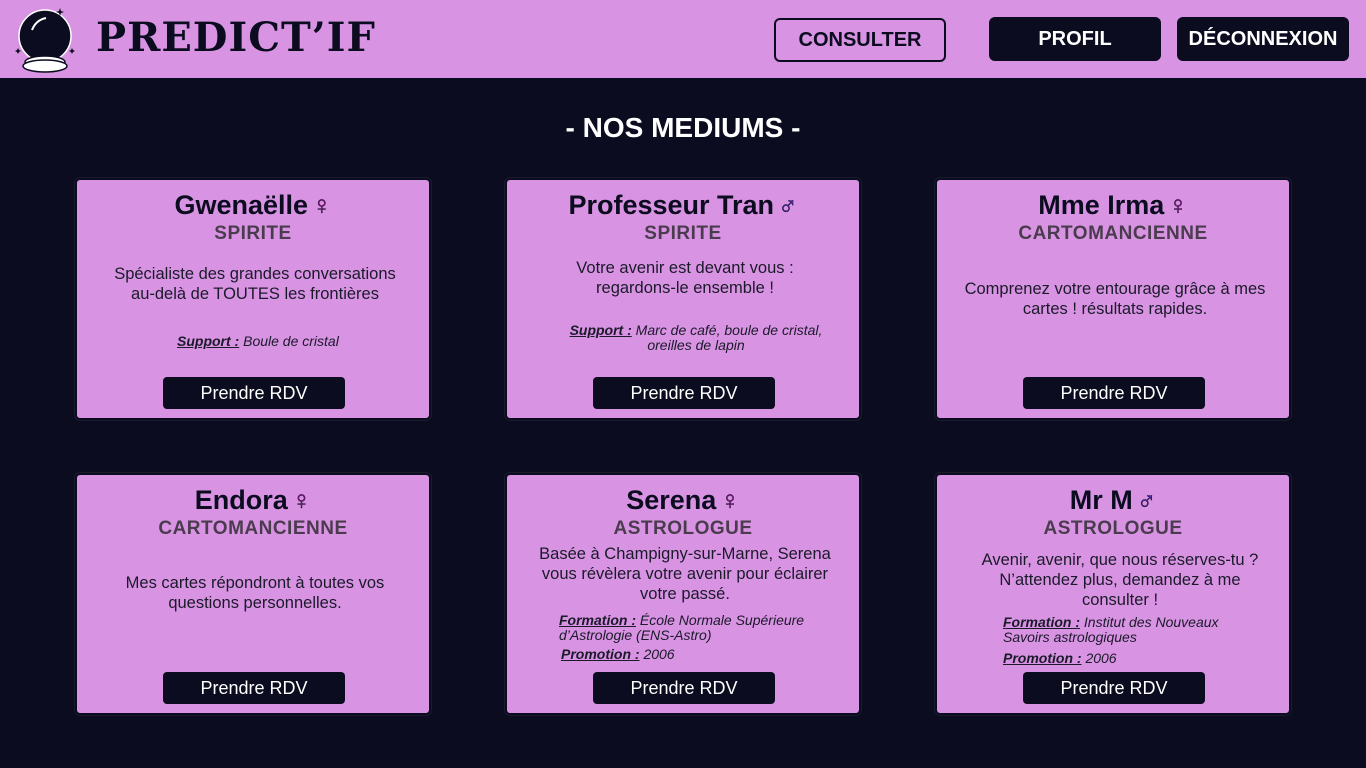 The image size is (1366, 768). I want to click on profil-button: PROFIL, so click(1075, 39).